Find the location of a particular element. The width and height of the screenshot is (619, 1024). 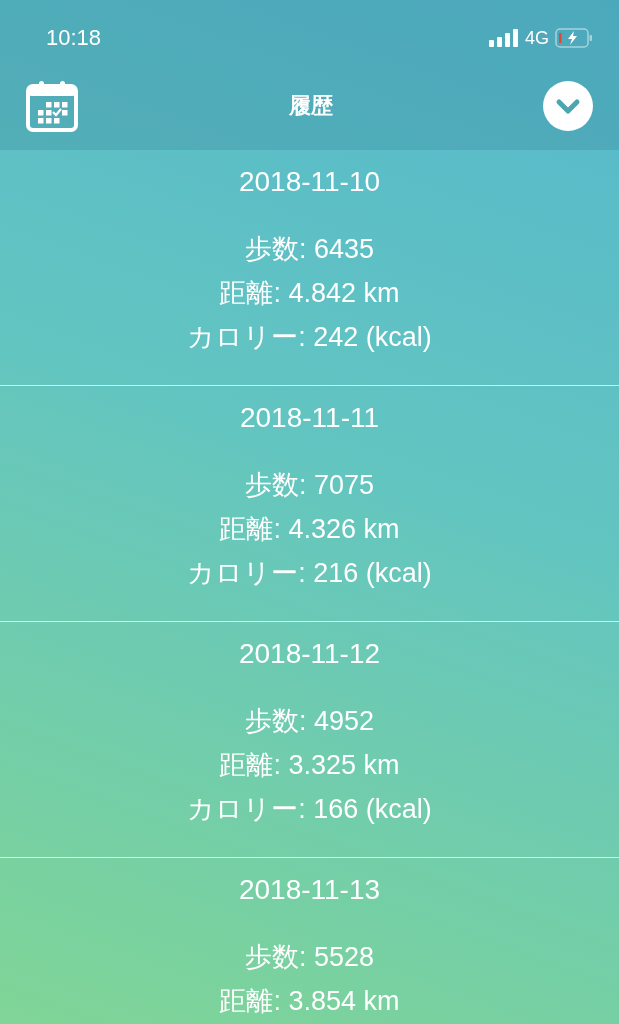

entry-stat: 歩数: 4952 is located at coordinates (309, 721).